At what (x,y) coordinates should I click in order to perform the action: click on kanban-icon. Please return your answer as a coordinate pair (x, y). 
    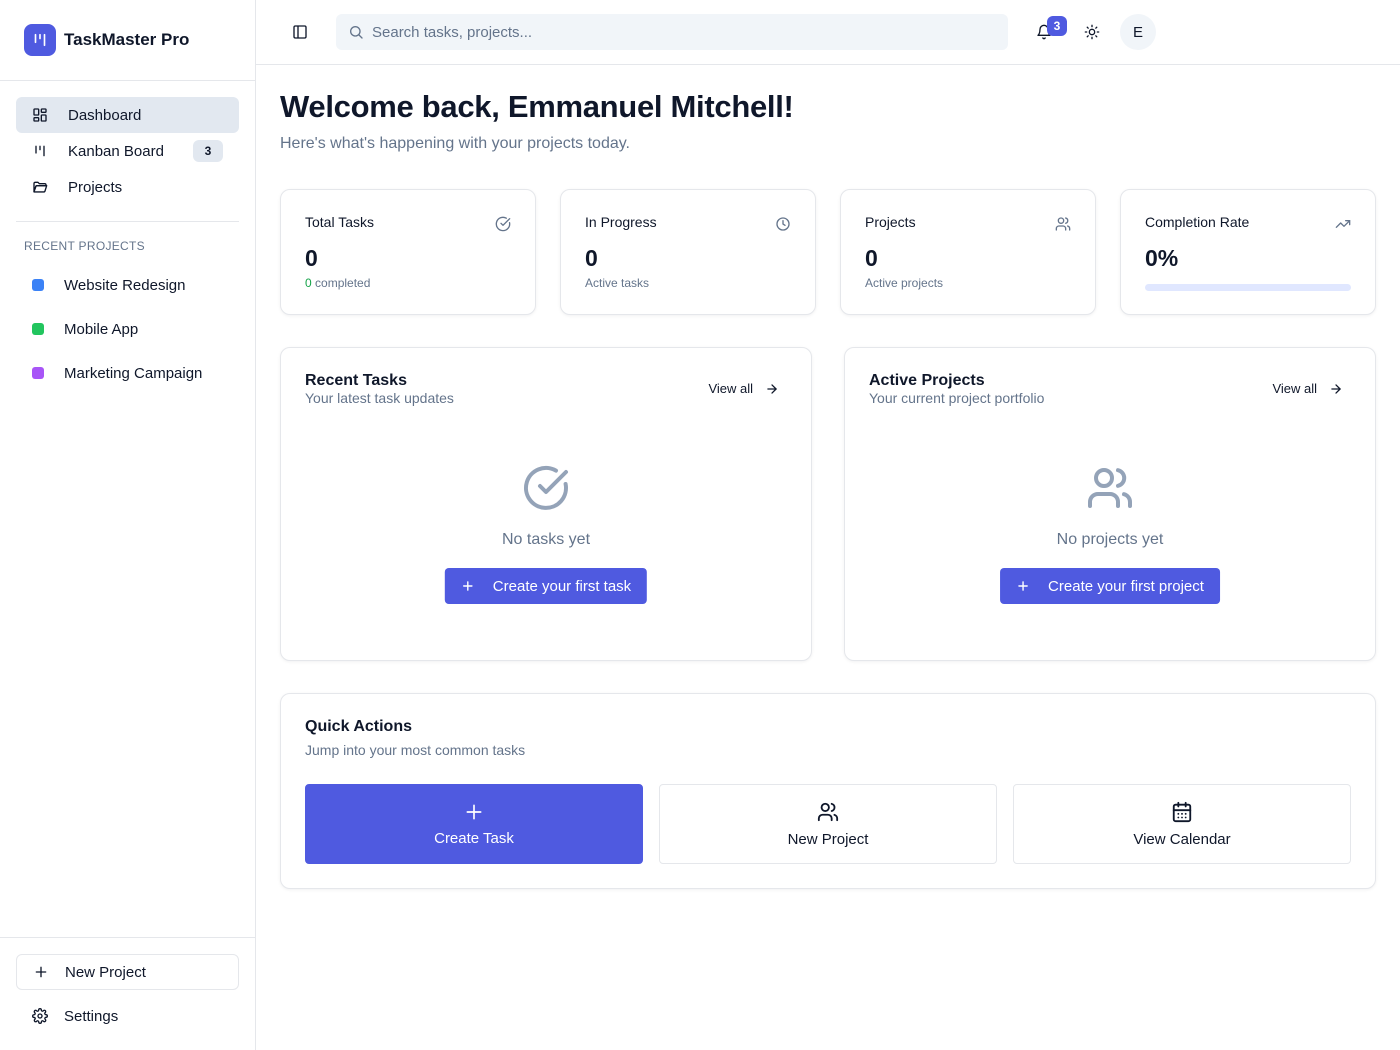
    Looking at the image, I should click on (40, 151).